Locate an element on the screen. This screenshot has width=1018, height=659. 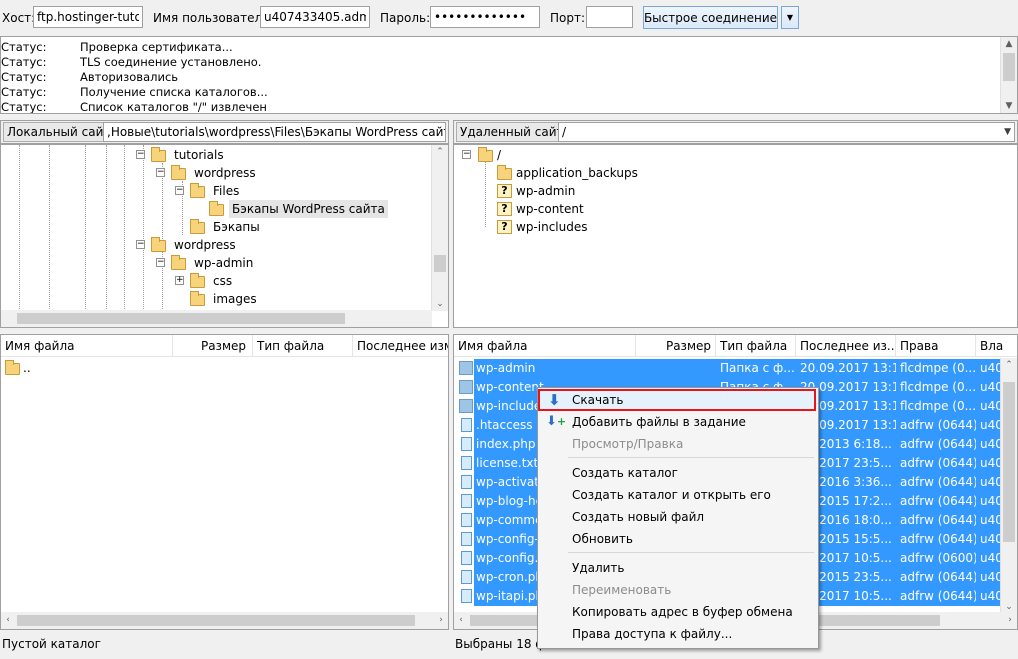
expand-toggle-icon: + is located at coordinates (179, 280).